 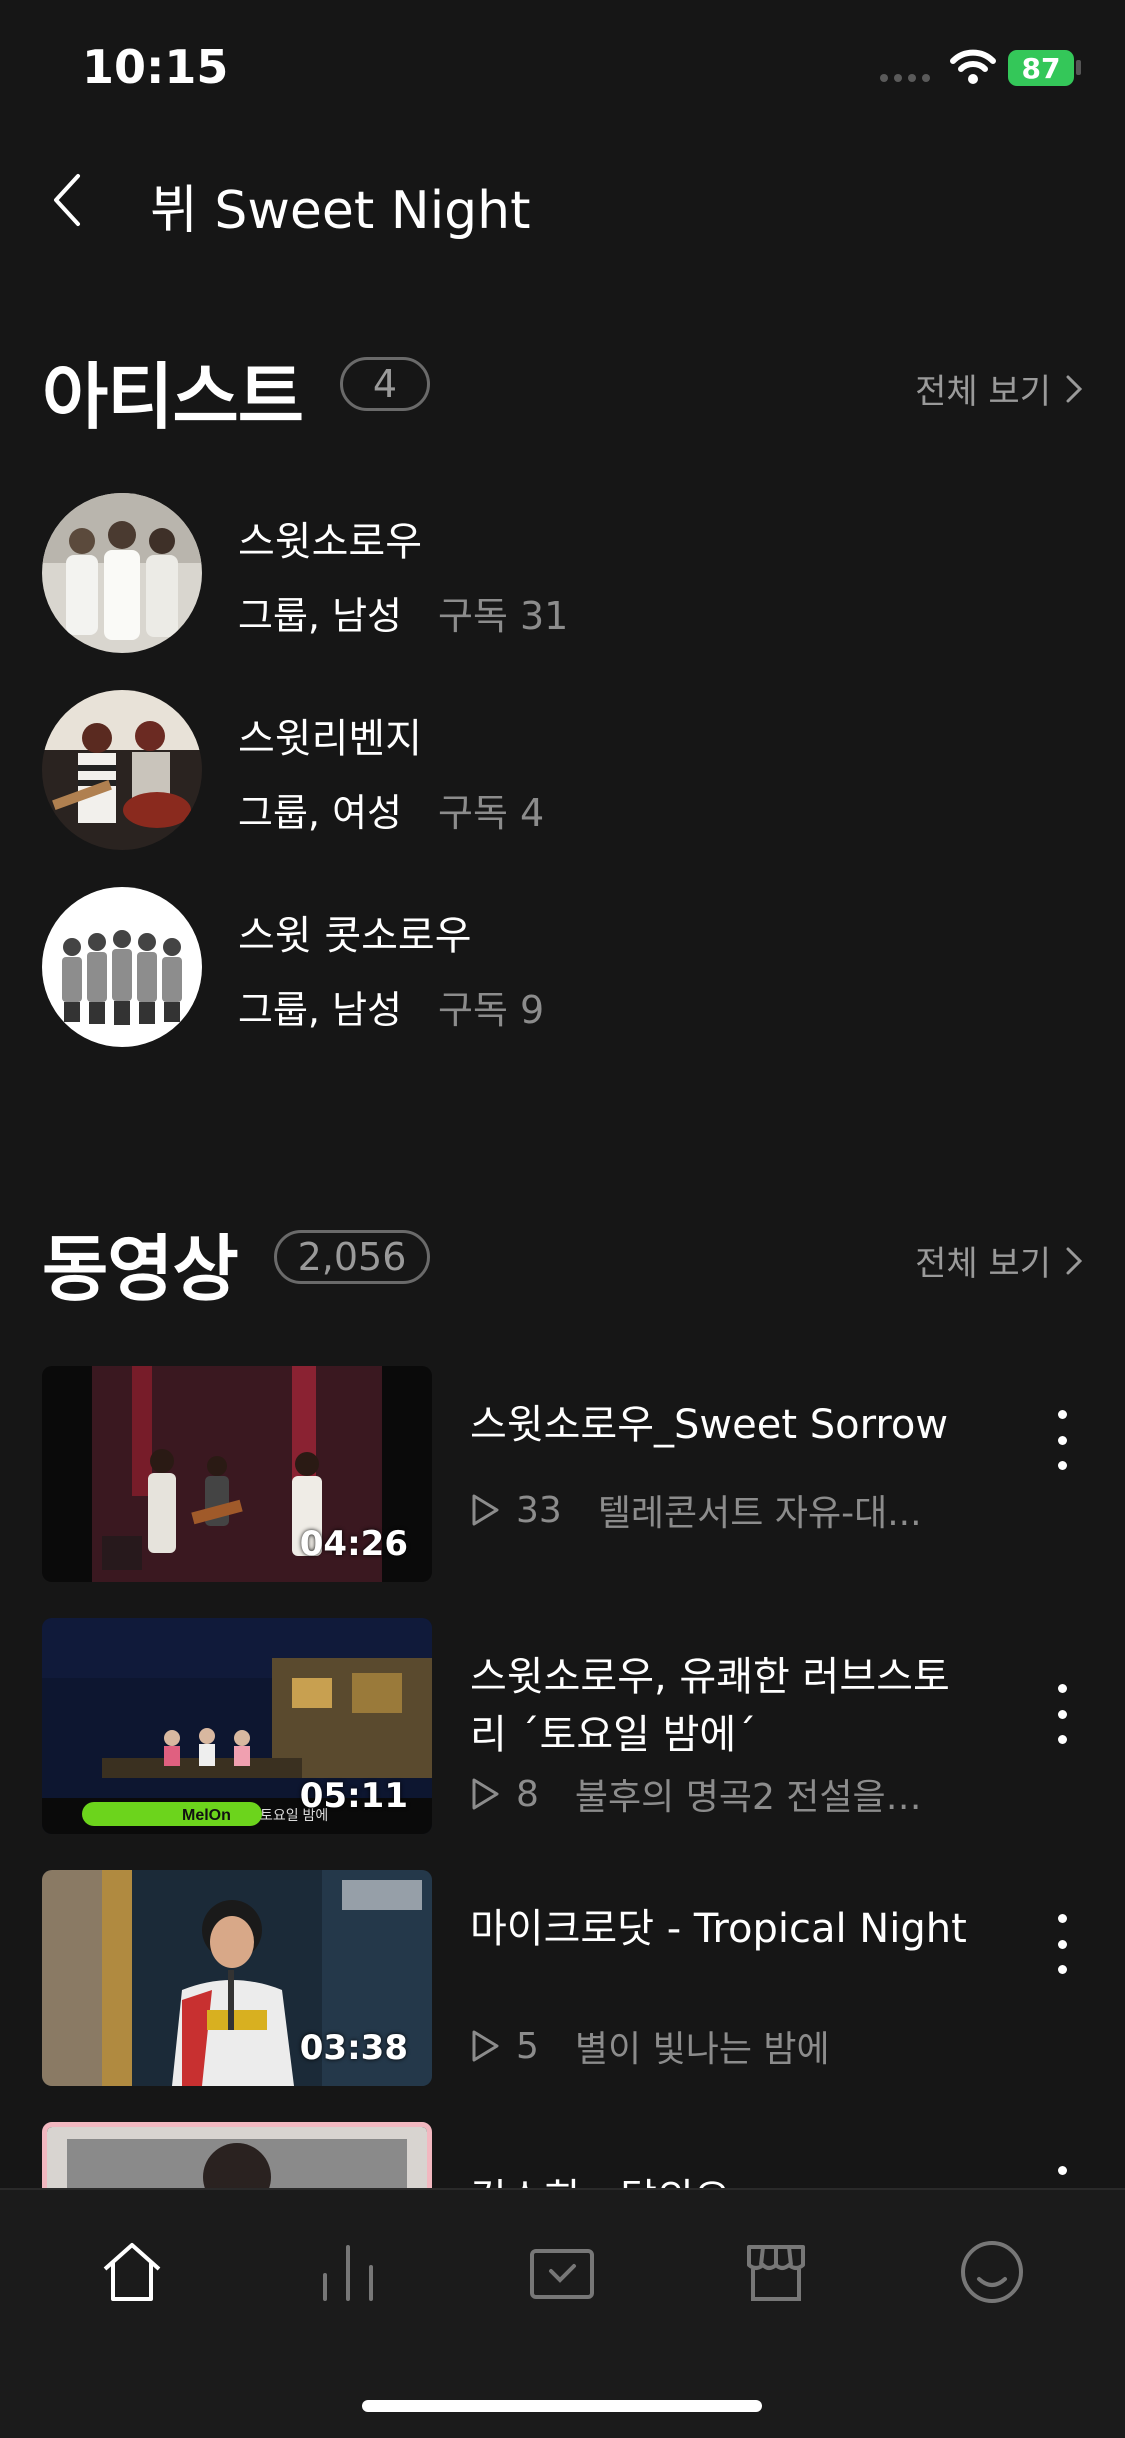 I want to click on svg-text: MelOn, so click(x=206, y=1815).